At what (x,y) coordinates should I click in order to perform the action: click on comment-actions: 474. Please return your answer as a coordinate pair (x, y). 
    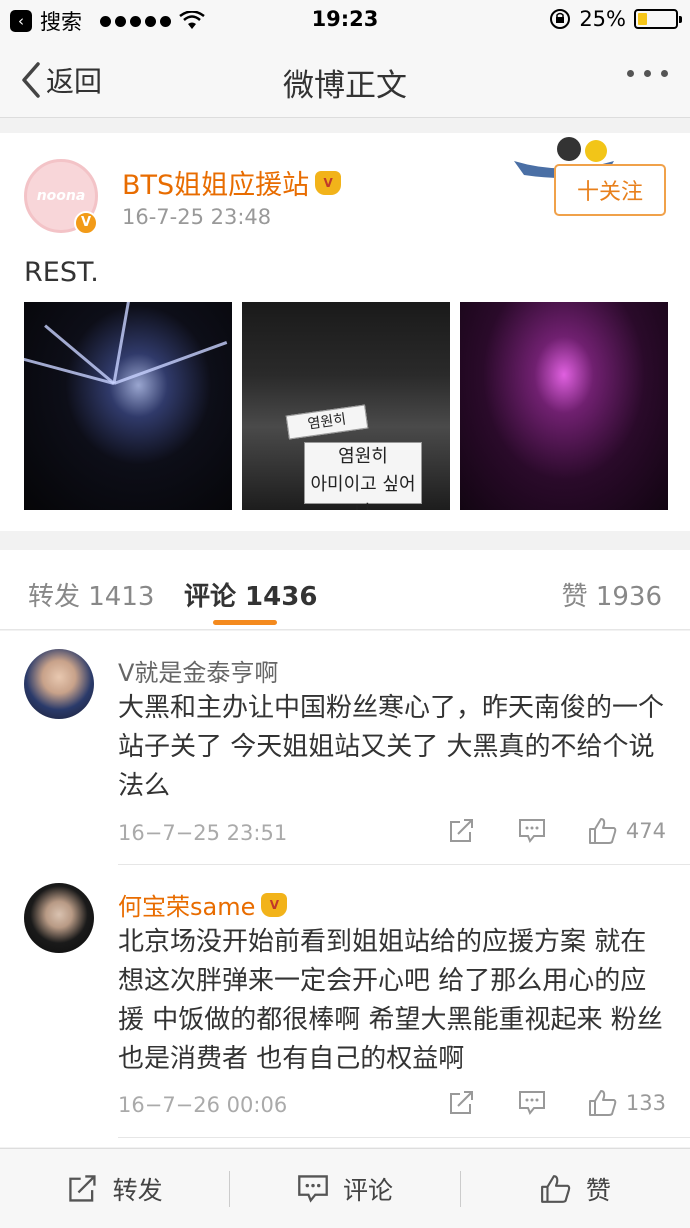
    Looking at the image, I should click on (557, 831).